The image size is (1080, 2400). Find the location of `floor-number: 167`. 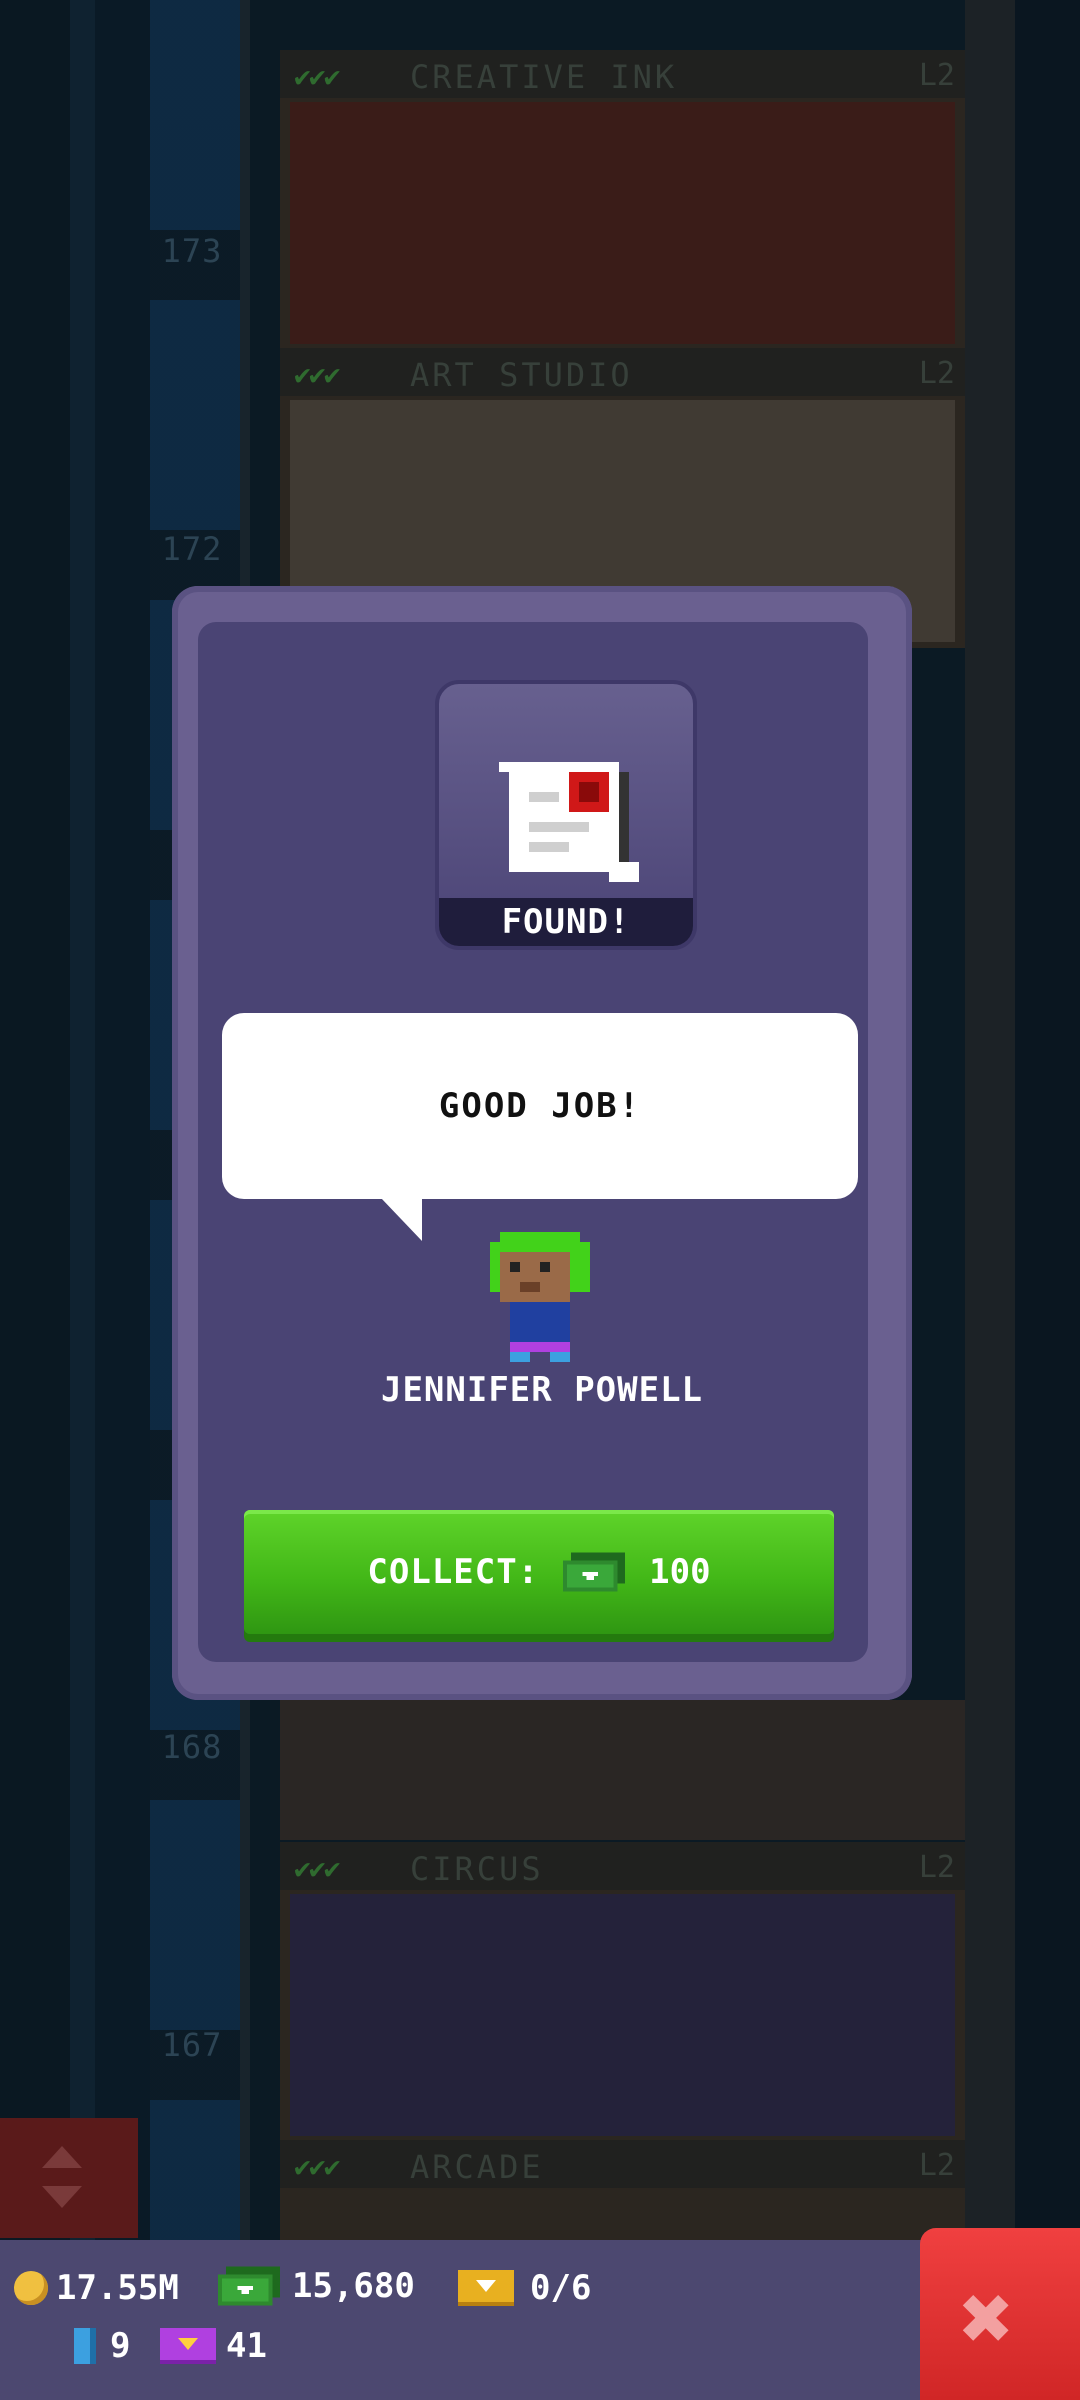

floor-number: 167 is located at coordinates (192, 2045).